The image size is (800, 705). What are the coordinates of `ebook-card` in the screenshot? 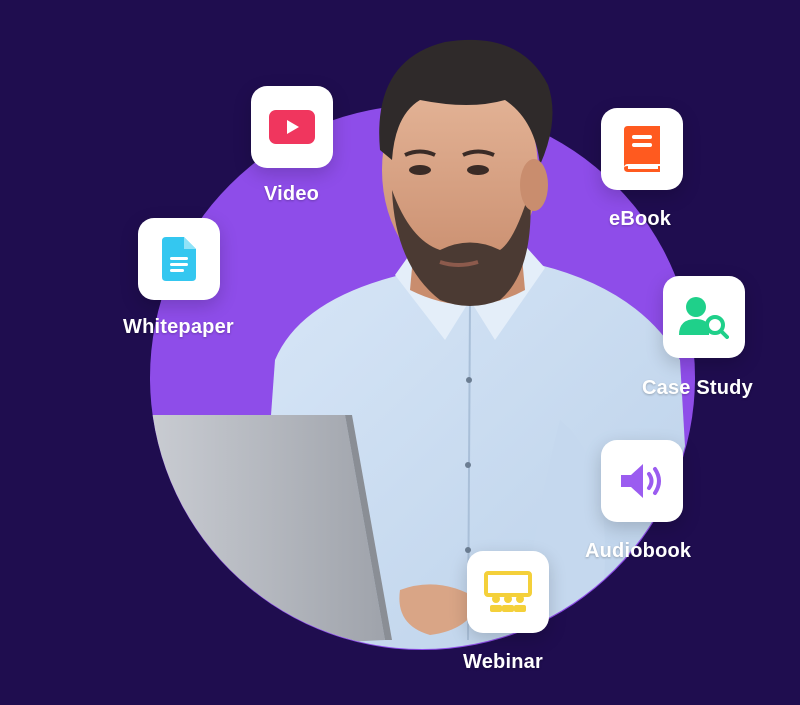 It's located at (642, 149).